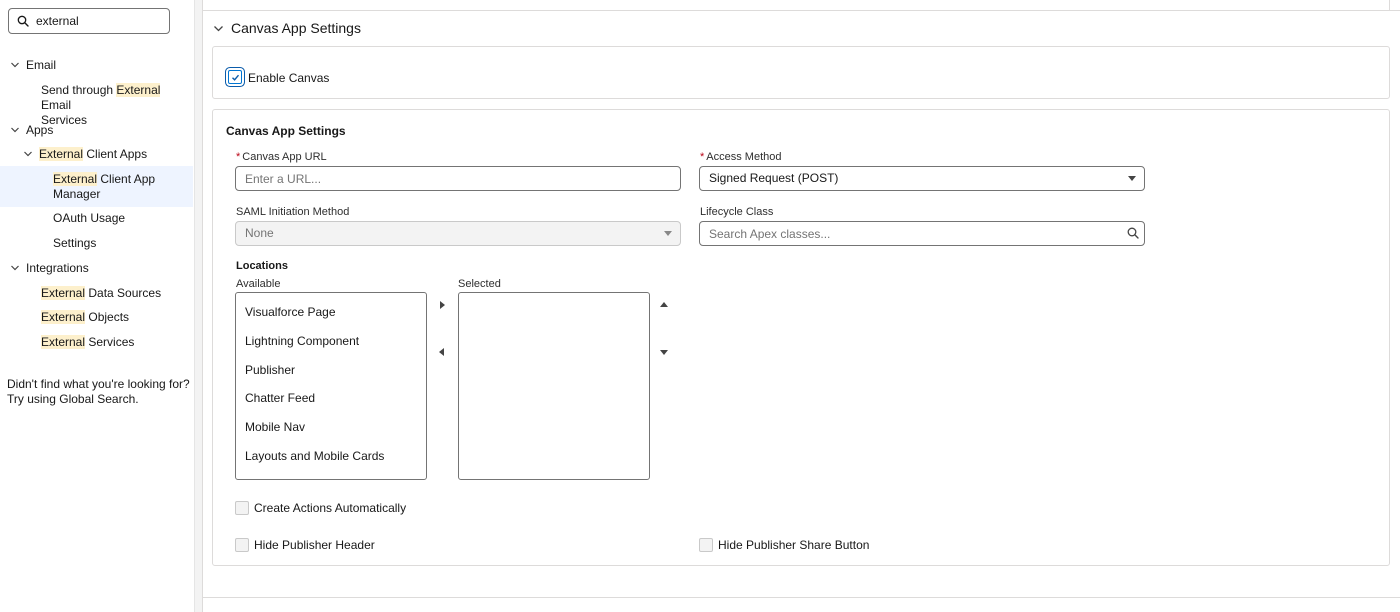  I want to click on tree-node-email: Email, so click(96, 65).